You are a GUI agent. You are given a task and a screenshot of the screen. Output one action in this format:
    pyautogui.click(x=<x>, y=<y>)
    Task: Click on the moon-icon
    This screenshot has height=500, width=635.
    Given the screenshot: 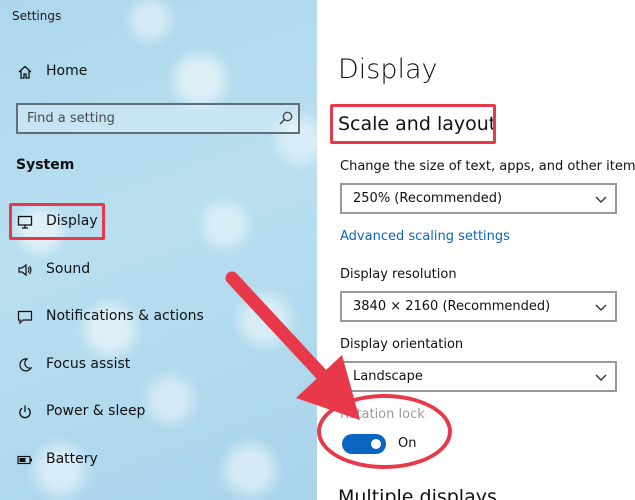 What is the action you would take?
    pyautogui.click(x=25, y=365)
    